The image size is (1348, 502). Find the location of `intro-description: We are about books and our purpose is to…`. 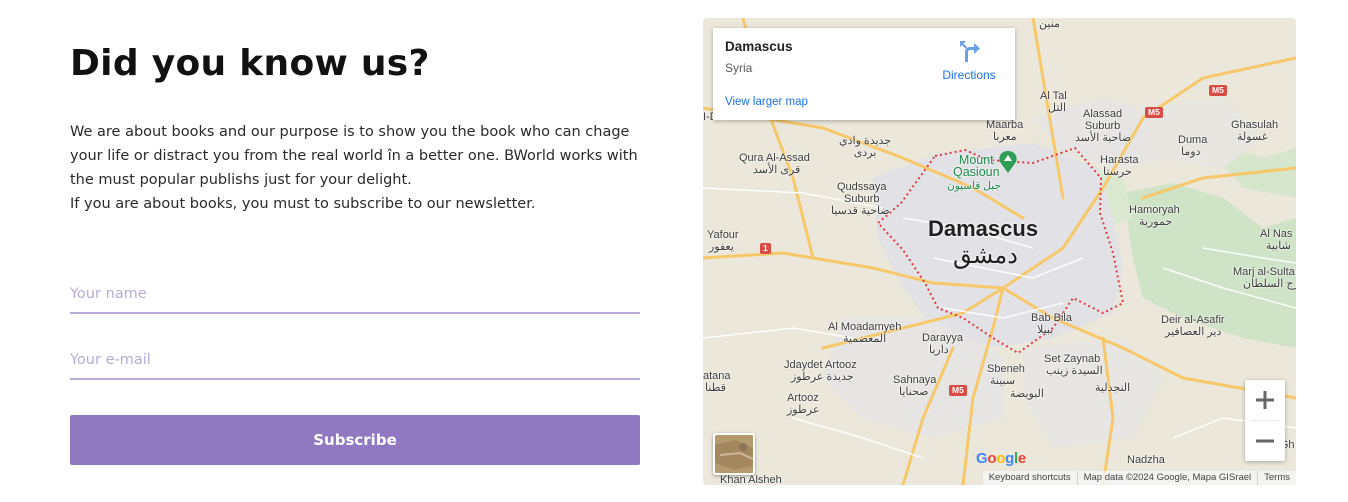

intro-description: We are about books and our purpose is to… is located at coordinates (355, 168).